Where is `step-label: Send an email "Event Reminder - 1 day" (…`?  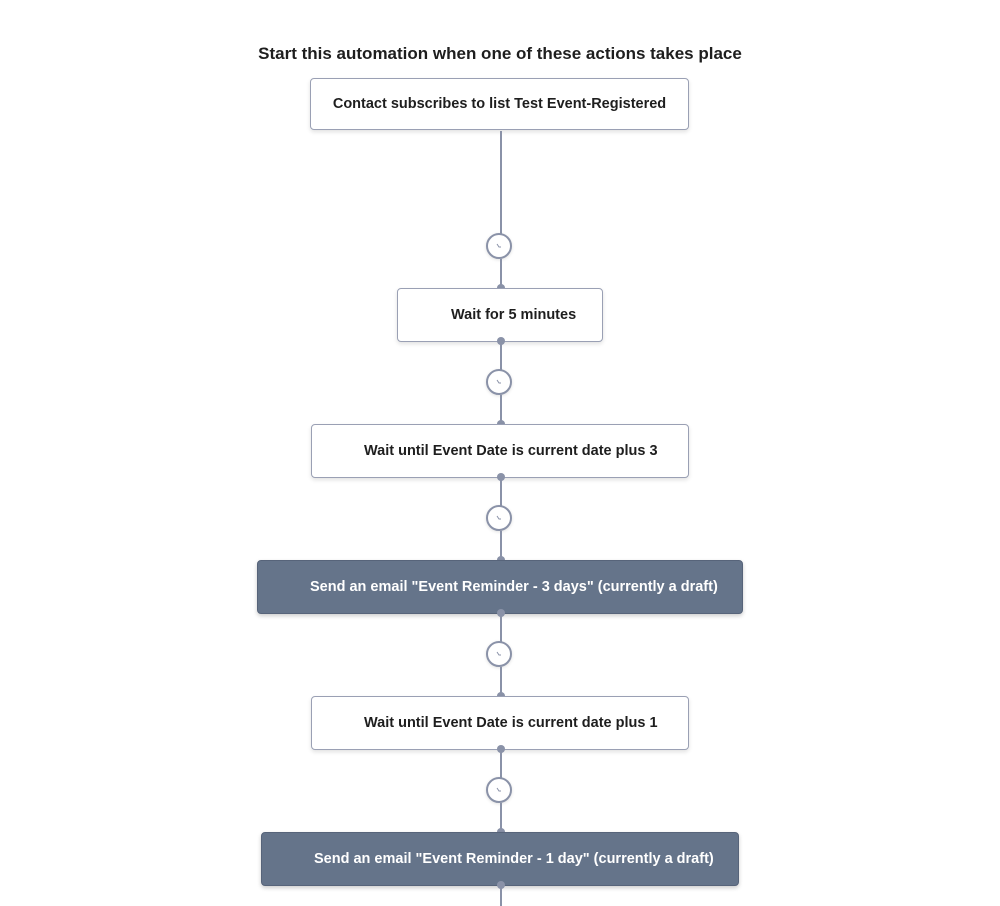 step-label: Send an email "Event Reminder - 1 day" (… is located at coordinates (514, 859).